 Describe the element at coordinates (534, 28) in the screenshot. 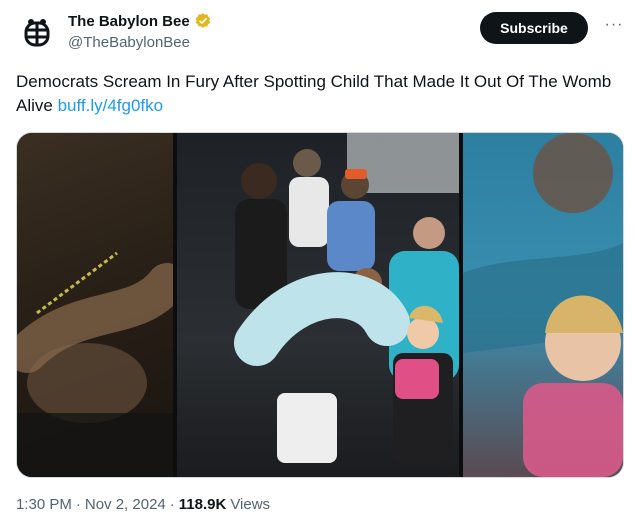

I see `subscribe-button: Subscribe` at that location.